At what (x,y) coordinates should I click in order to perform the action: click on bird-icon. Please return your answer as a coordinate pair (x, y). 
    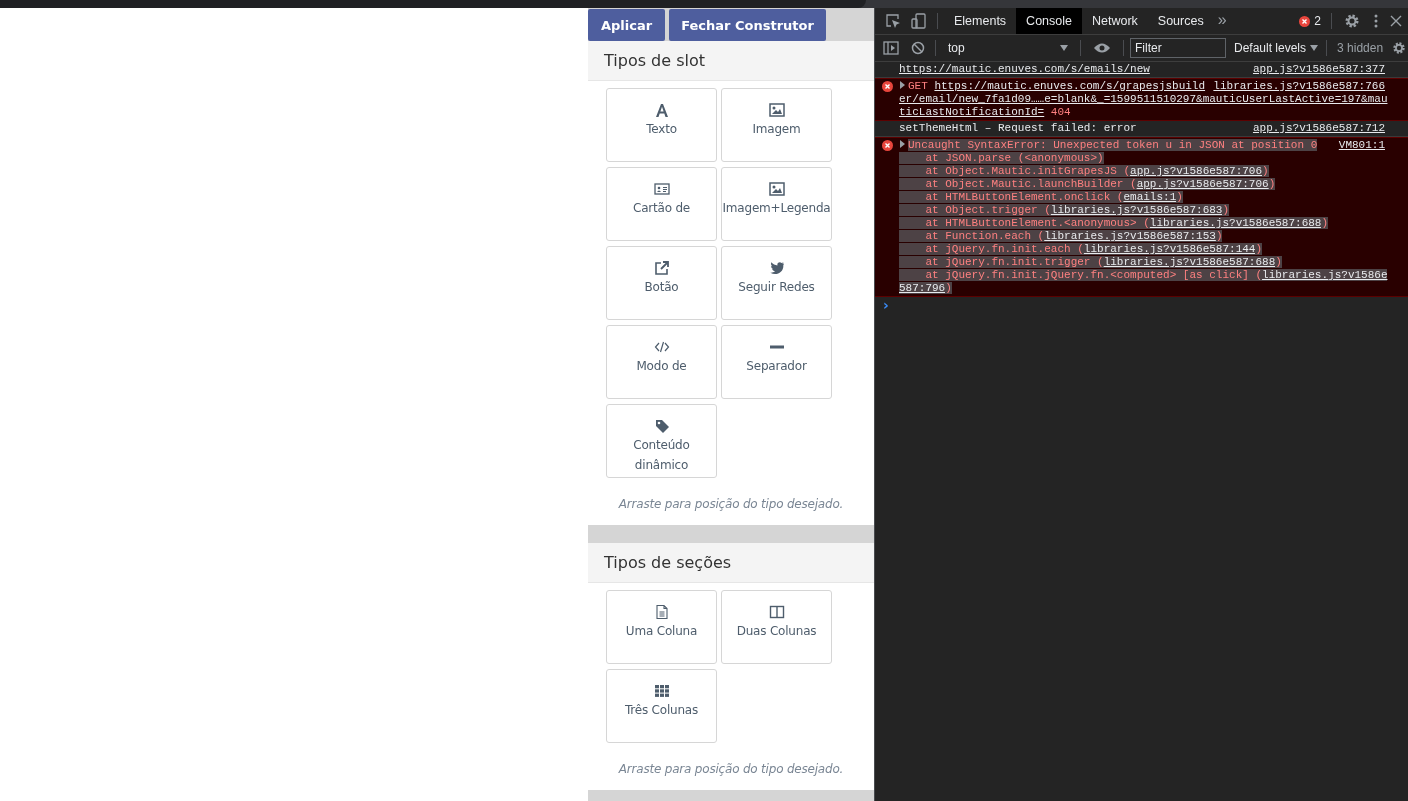
    Looking at the image, I should click on (776, 268).